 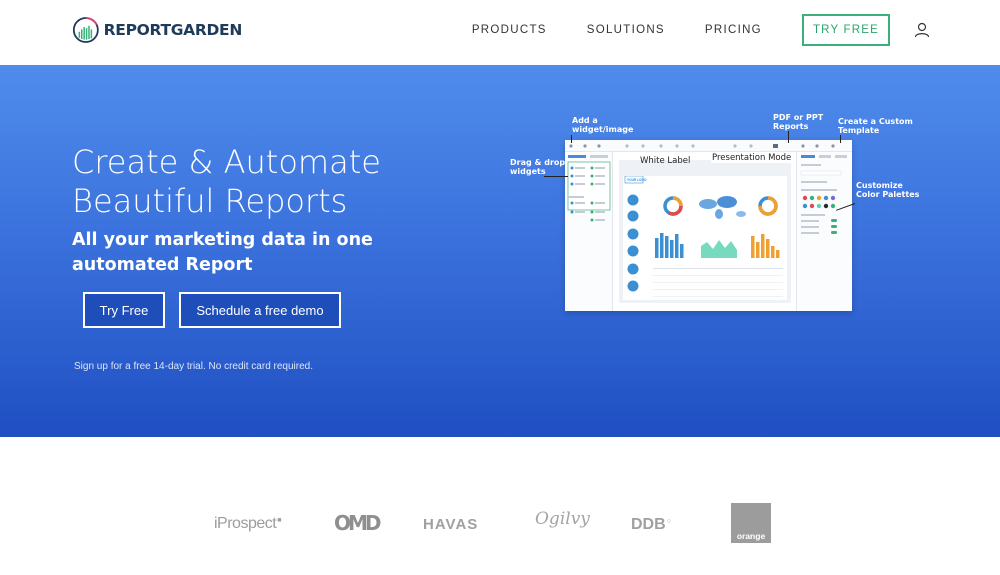 What do you see at coordinates (538, 167) in the screenshot?
I see `annotation-drag-drop: Drag & drop widgets` at bounding box center [538, 167].